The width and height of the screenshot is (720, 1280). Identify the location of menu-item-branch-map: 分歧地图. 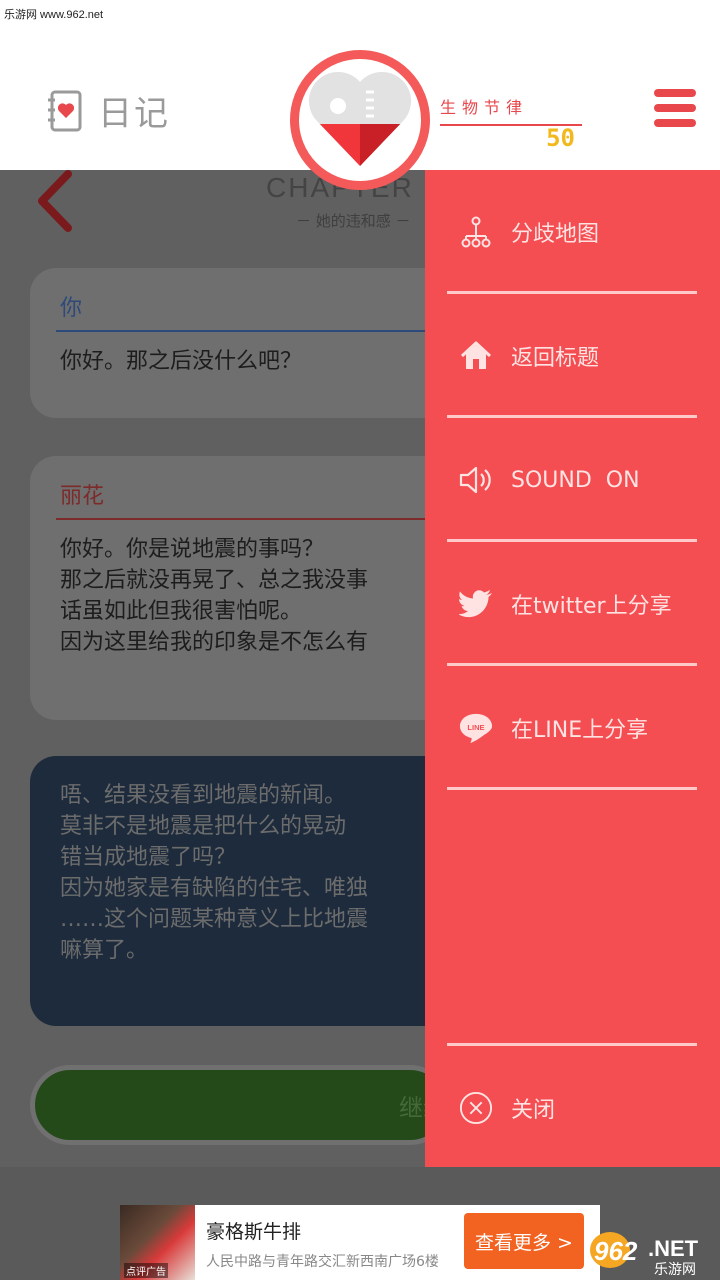
(572, 232).